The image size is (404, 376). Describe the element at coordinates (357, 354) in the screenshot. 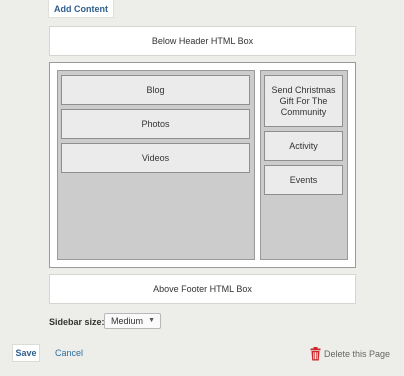

I see `delete-page-label: Delete this Page` at that location.